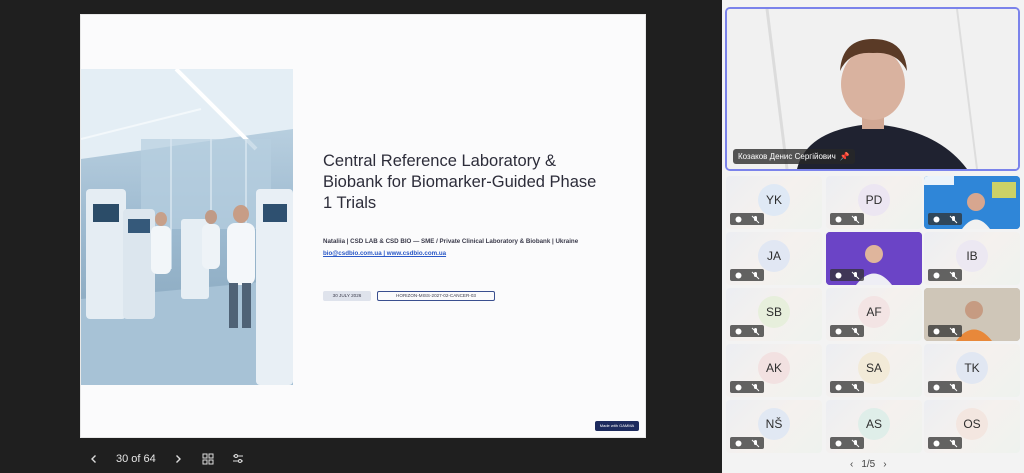 The width and height of the screenshot is (1024, 473). I want to click on participant-tile: OS, so click(972, 426).